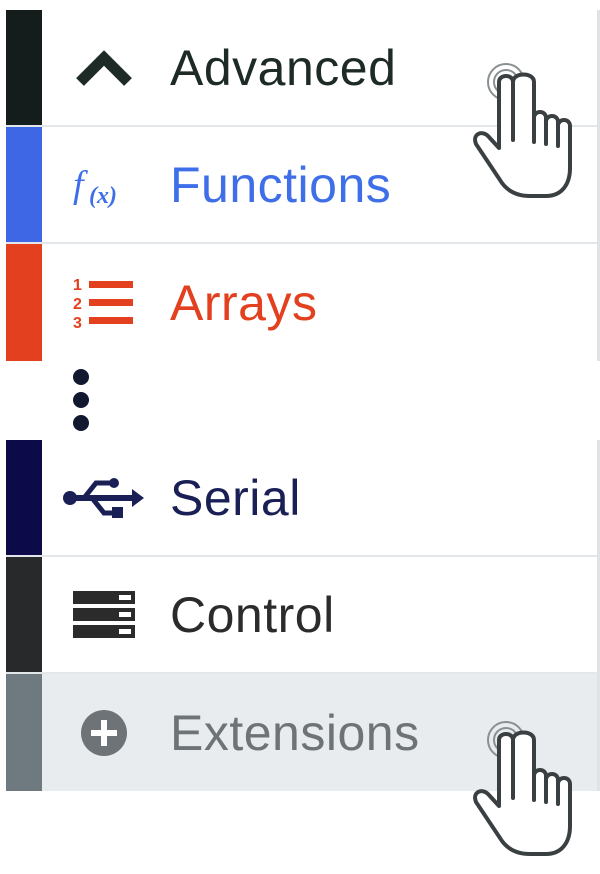 The image size is (600, 874). I want to click on plus-circle-icon, so click(104, 733).